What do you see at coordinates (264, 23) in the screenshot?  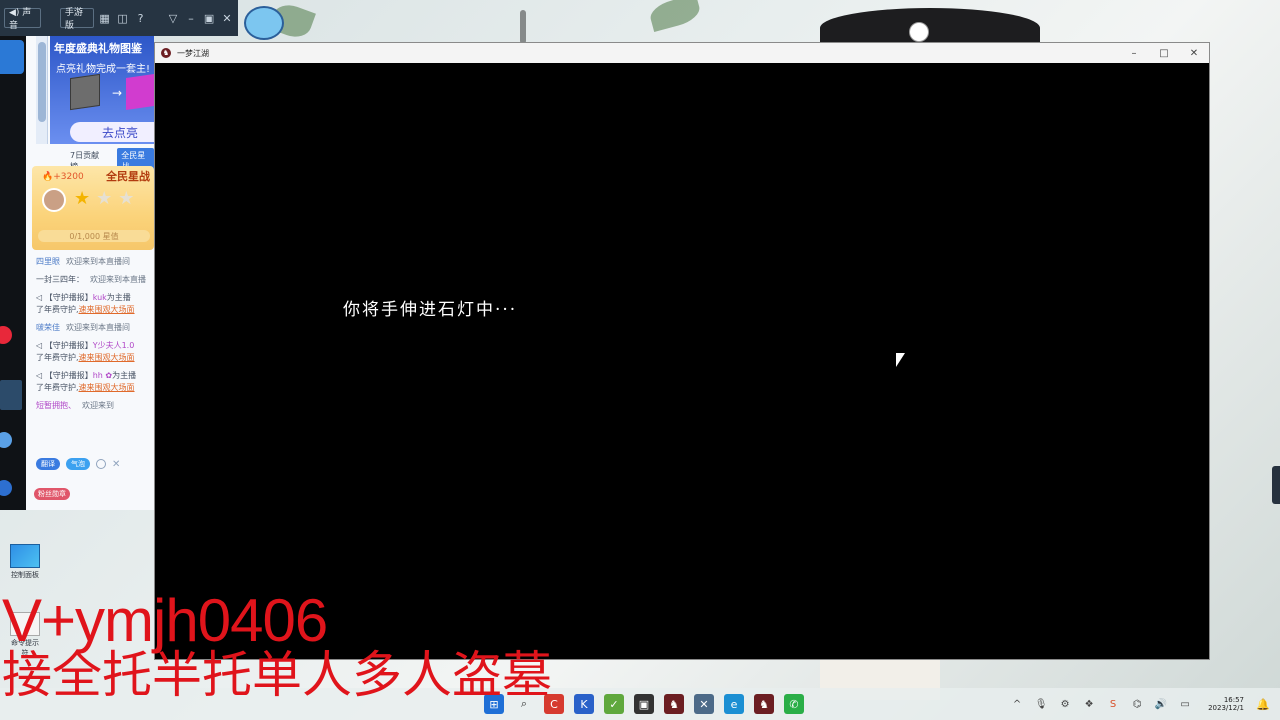 I see `mascot-icon` at bounding box center [264, 23].